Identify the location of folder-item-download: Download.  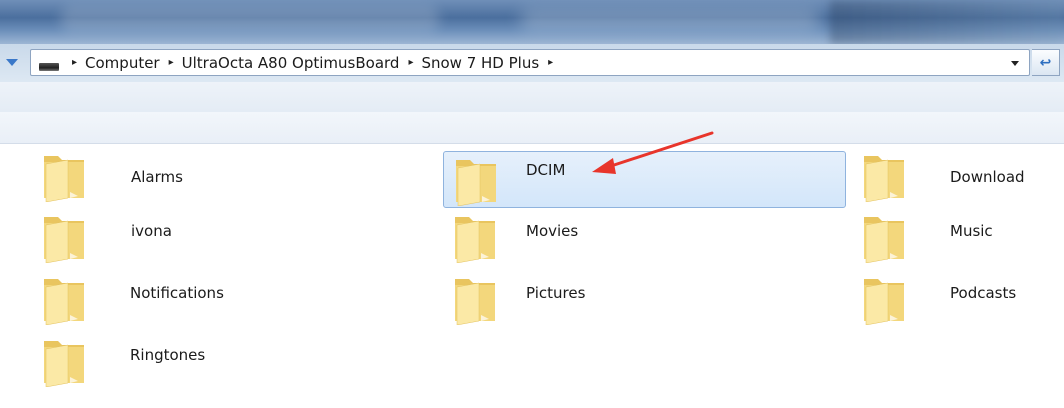
(960, 181).